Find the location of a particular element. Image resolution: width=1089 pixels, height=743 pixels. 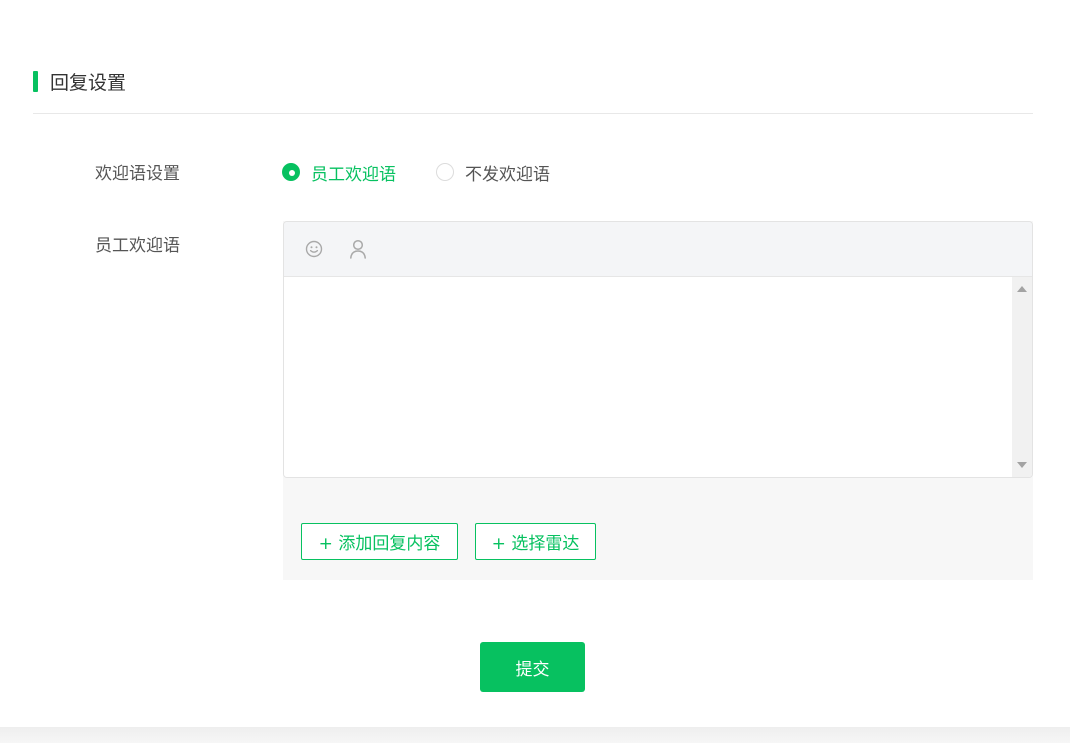

staff-welcome-label: 员工欢迎语 is located at coordinates (137, 246).